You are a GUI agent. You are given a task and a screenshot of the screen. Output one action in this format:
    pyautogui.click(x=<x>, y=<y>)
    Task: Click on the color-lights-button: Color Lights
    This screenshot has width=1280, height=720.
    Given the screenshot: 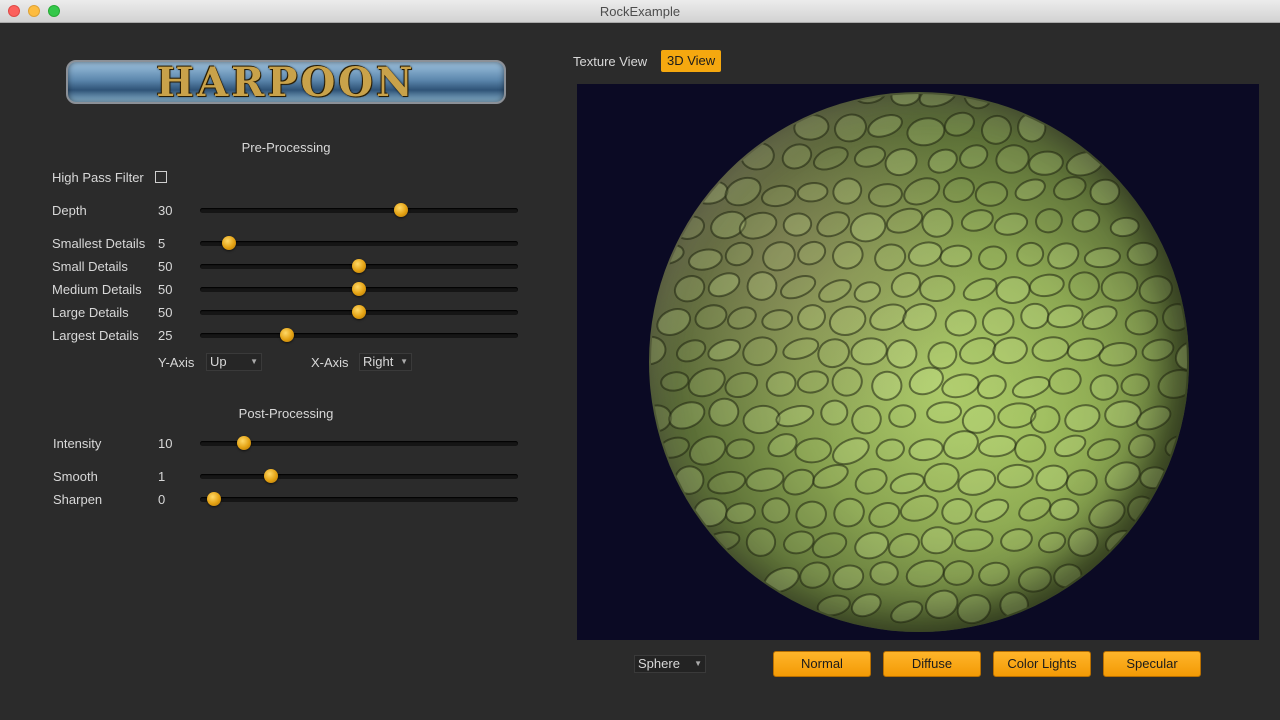 What is the action you would take?
    pyautogui.click(x=1042, y=664)
    